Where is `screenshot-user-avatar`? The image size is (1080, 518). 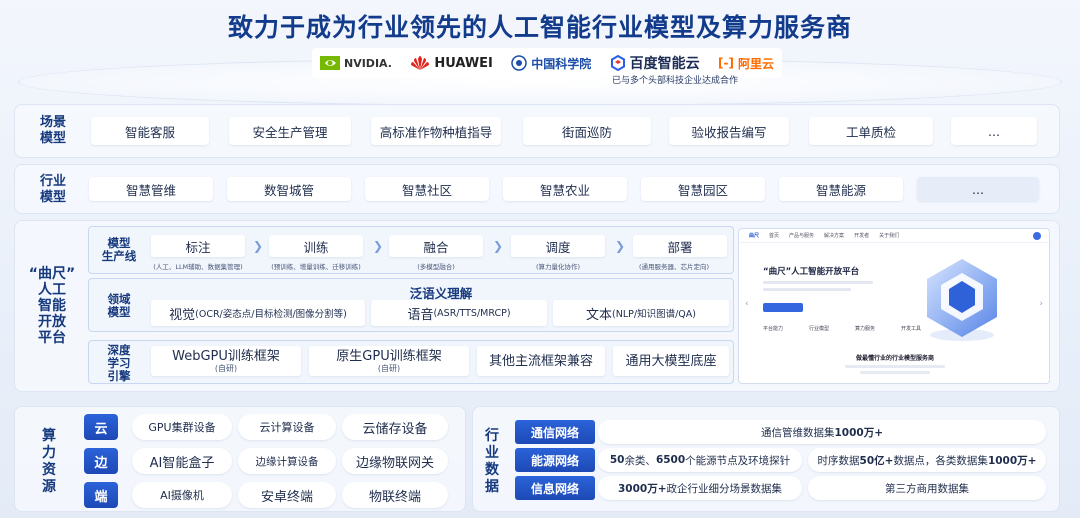 screenshot-user-avatar is located at coordinates (1037, 236).